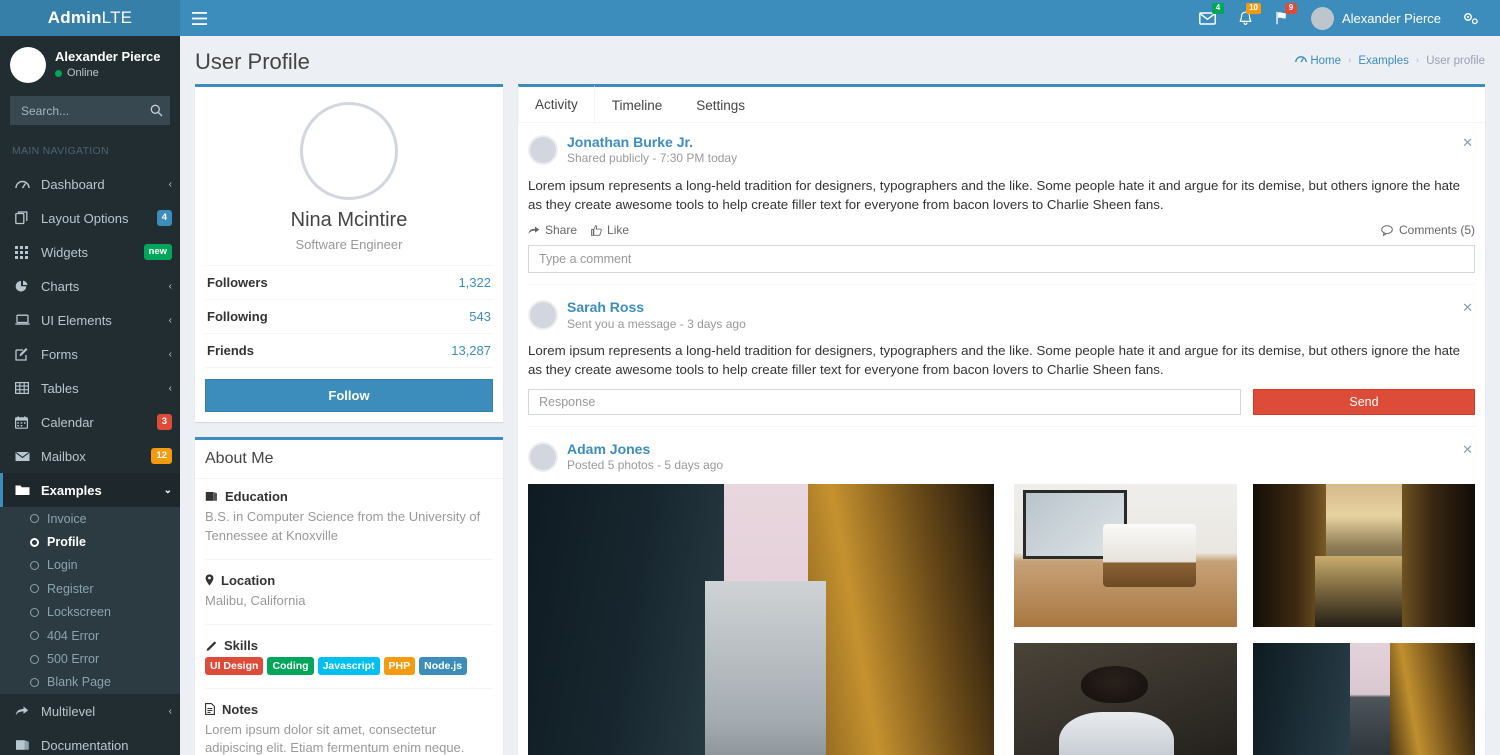 Image resolution: width=1500 pixels, height=755 pixels. I want to click on sidebar-item-mailbox: Mailbox 12, so click(90, 456).